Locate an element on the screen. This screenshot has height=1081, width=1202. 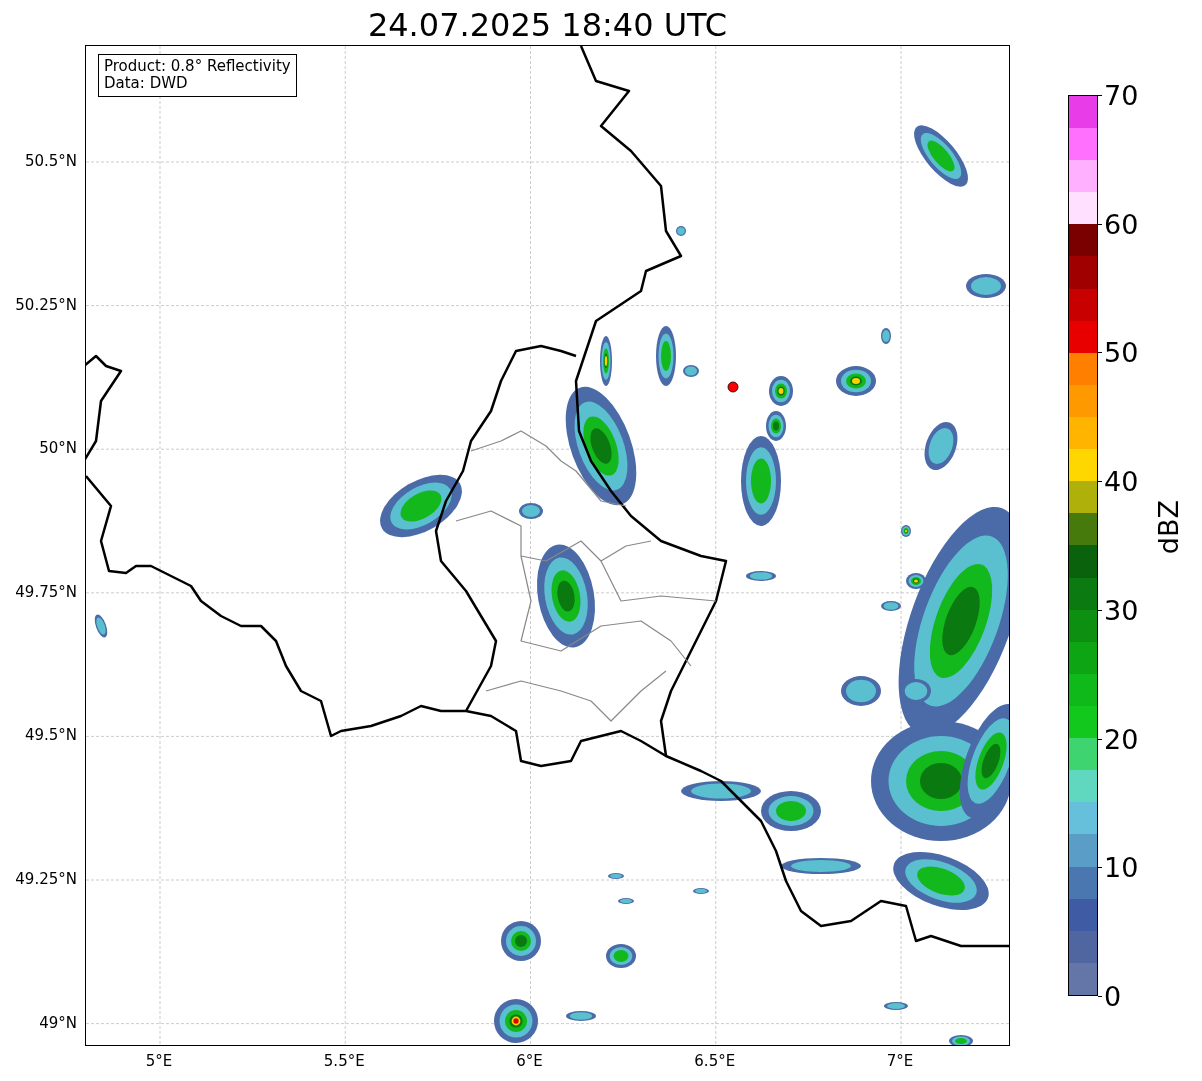
colorbar-label: dBZ is located at coordinates (1169, 527).